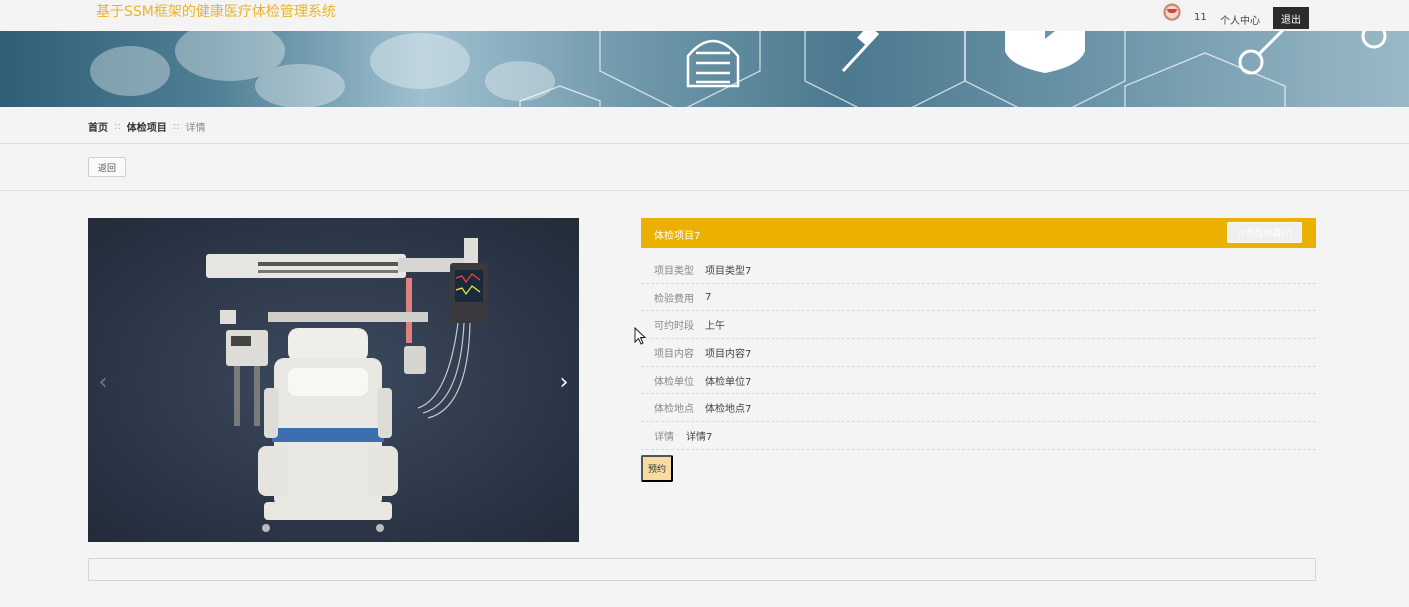  Describe the element at coordinates (699, 437) in the screenshot. I see `field-value: 详情7` at that location.